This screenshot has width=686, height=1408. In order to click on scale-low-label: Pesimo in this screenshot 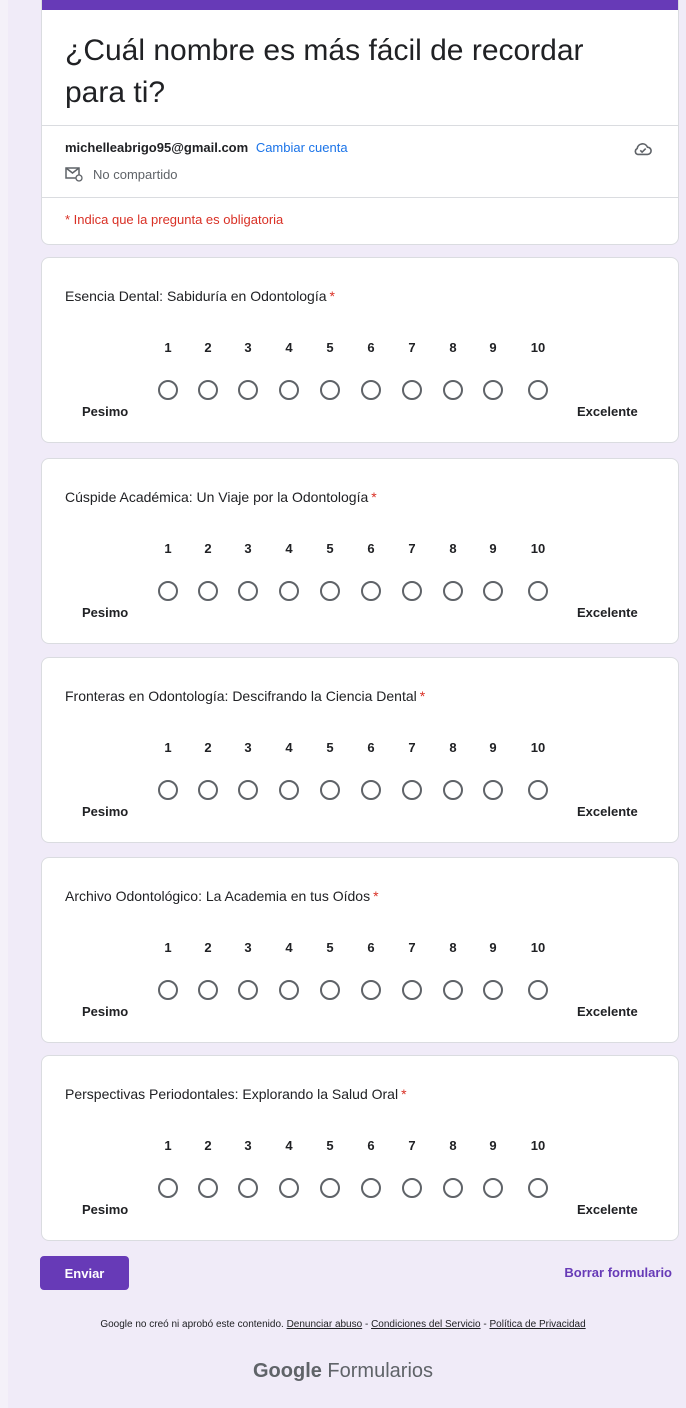, I will do `click(105, 811)`.